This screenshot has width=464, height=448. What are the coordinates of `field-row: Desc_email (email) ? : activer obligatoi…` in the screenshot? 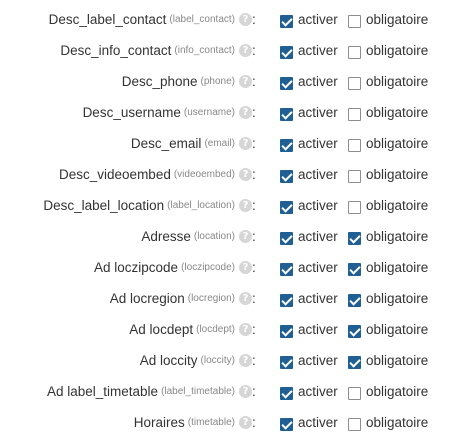 It's located at (232, 143).